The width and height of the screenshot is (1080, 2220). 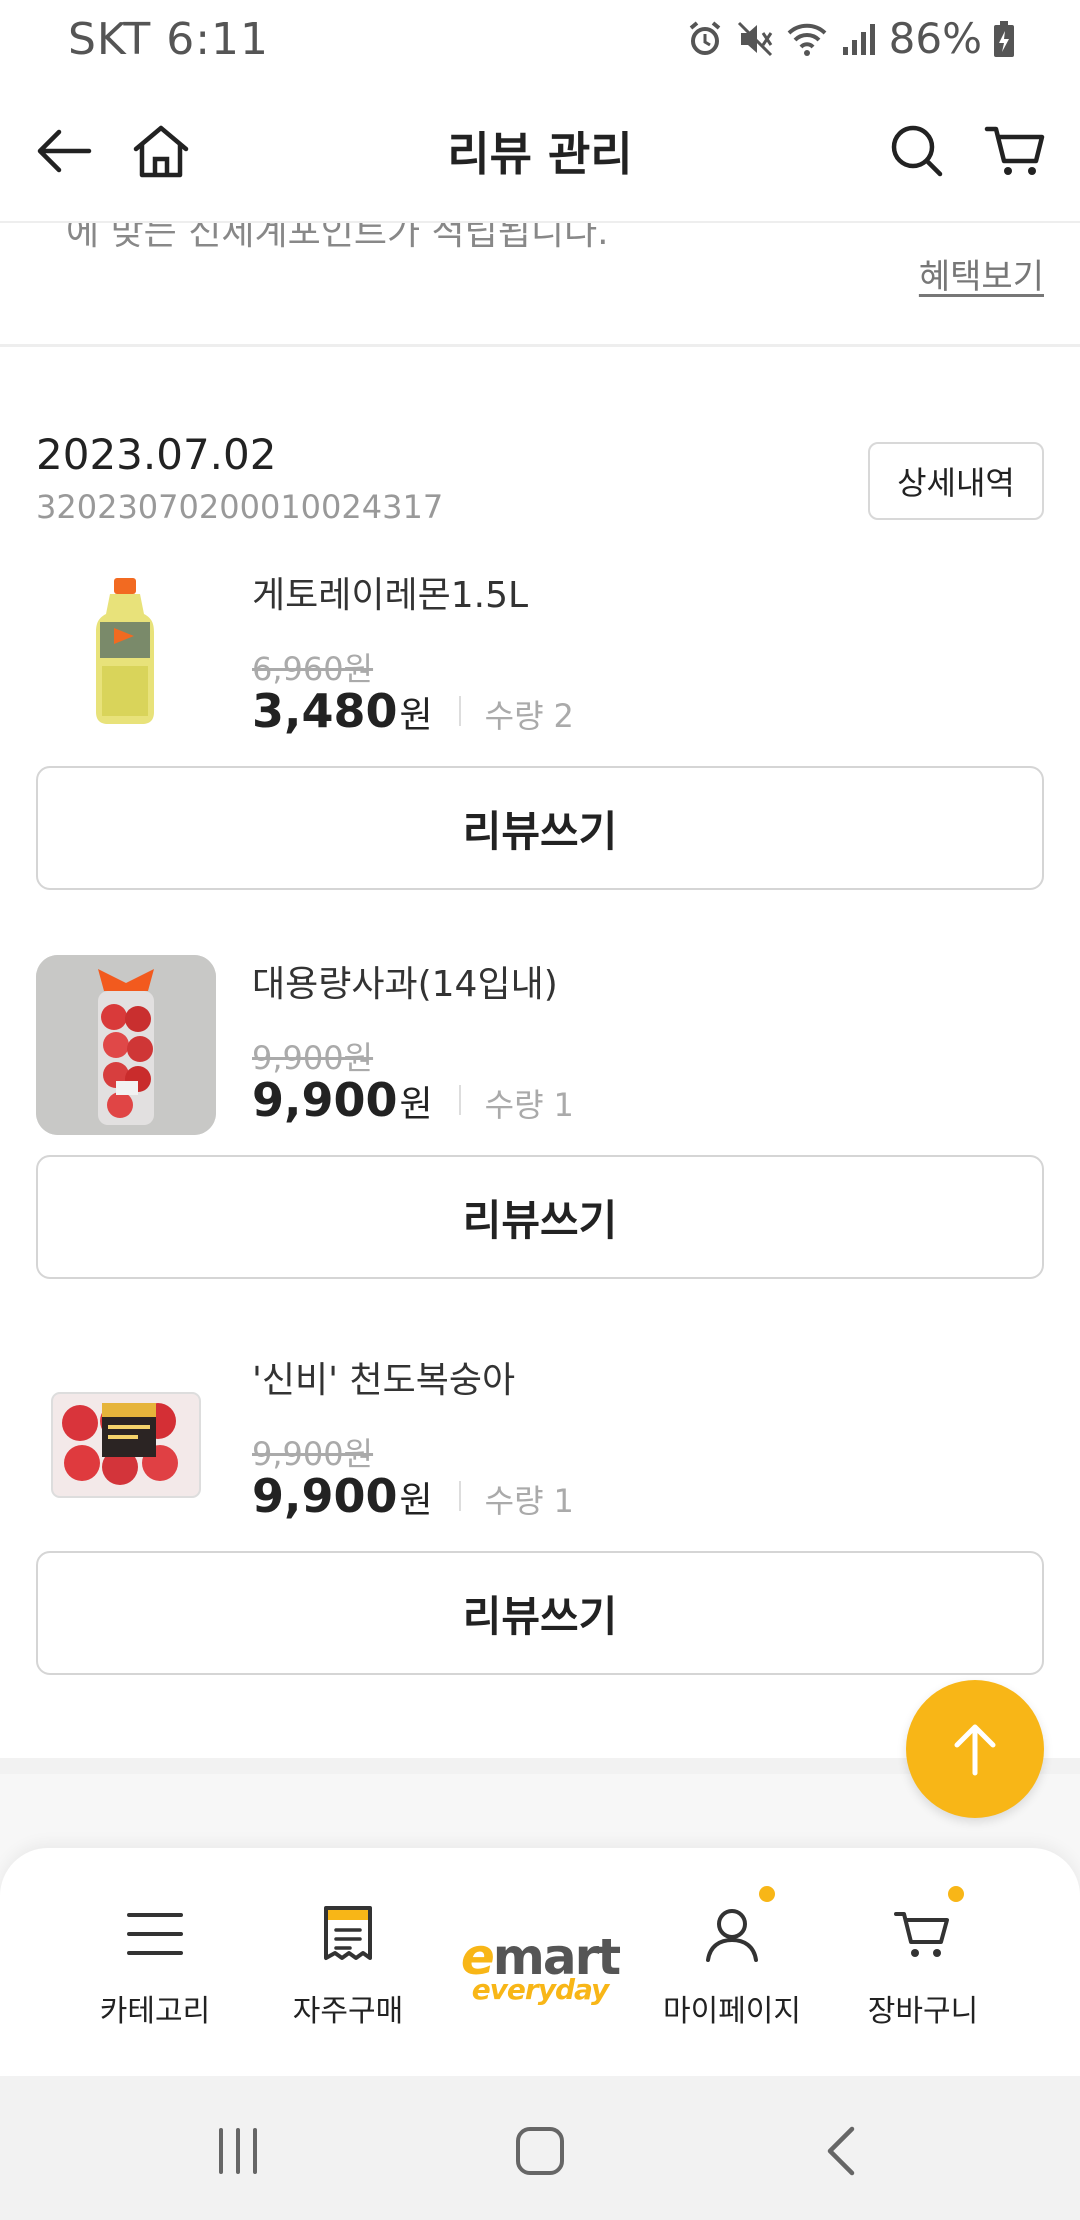 What do you see at coordinates (1004, 39) in the screenshot?
I see `battery-icon` at bounding box center [1004, 39].